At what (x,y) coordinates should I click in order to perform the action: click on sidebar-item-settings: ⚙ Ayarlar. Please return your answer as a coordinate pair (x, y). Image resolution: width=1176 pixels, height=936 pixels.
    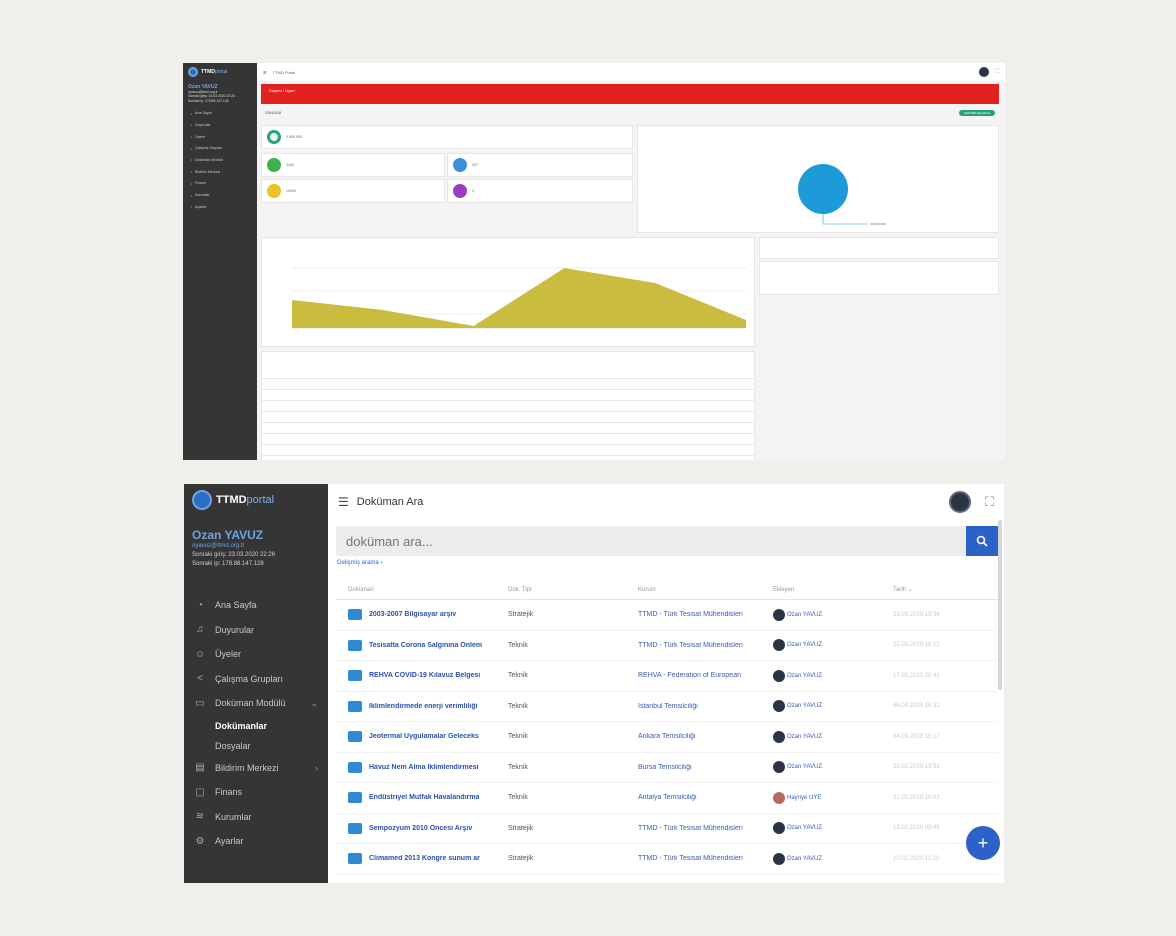
    Looking at the image, I should click on (256, 841).